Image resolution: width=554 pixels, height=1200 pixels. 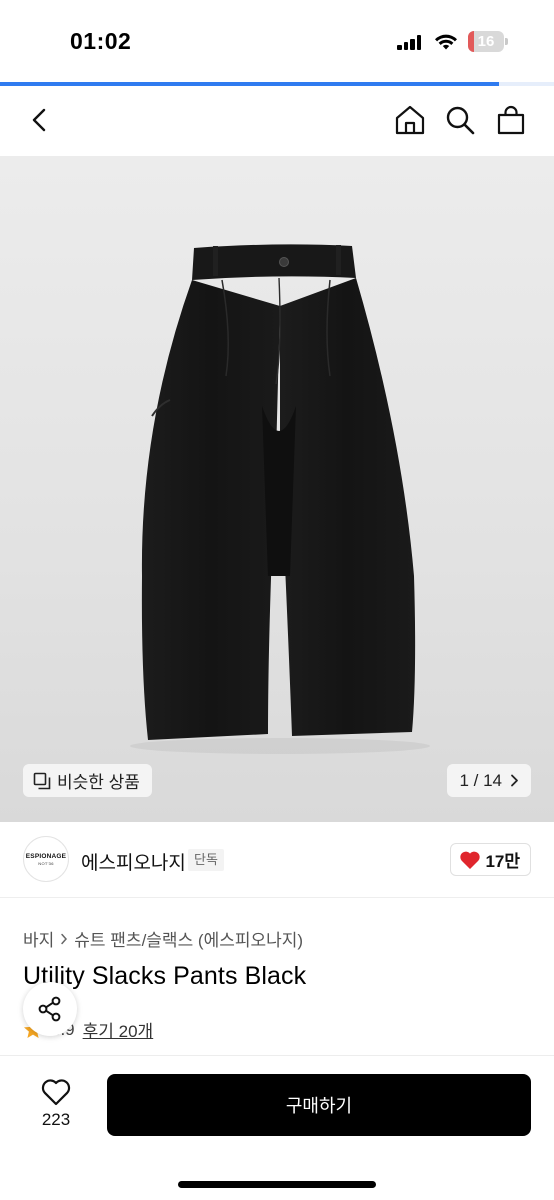 What do you see at coordinates (46, 863) in the screenshot?
I see `brand-logo-subtext: NOT'36` at bounding box center [46, 863].